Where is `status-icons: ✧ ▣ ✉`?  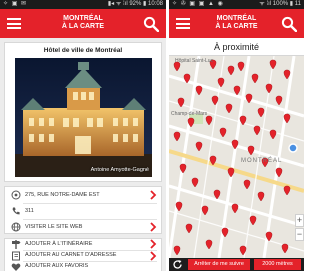
status-icons: ✧ ▣ ✉ is located at coordinates (15, 4).